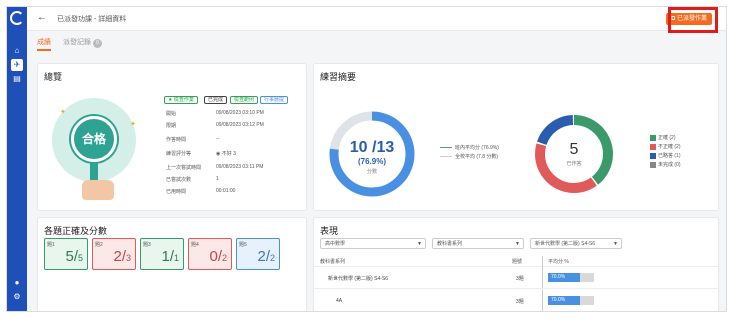  I want to click on question-score-box: 題2 2/3, so click(114, 254).